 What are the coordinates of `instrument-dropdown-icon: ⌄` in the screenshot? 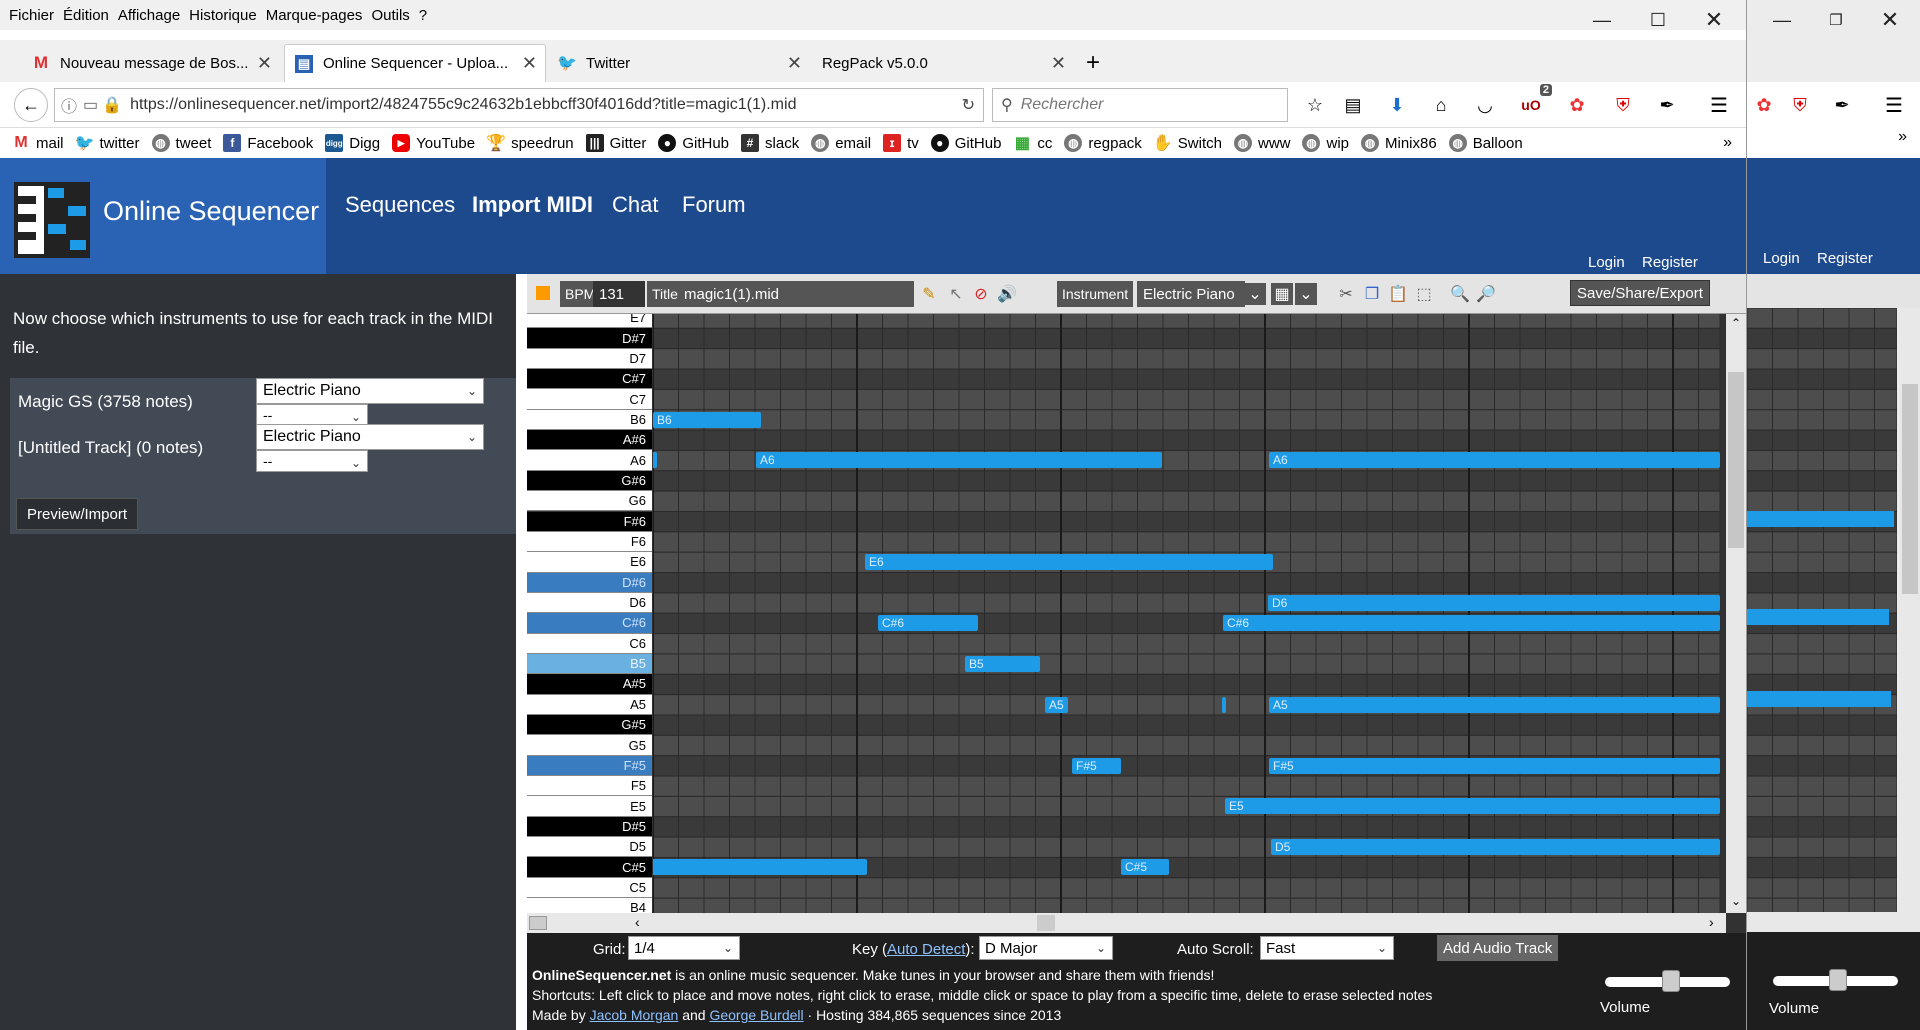 It's located at (1255, 294).